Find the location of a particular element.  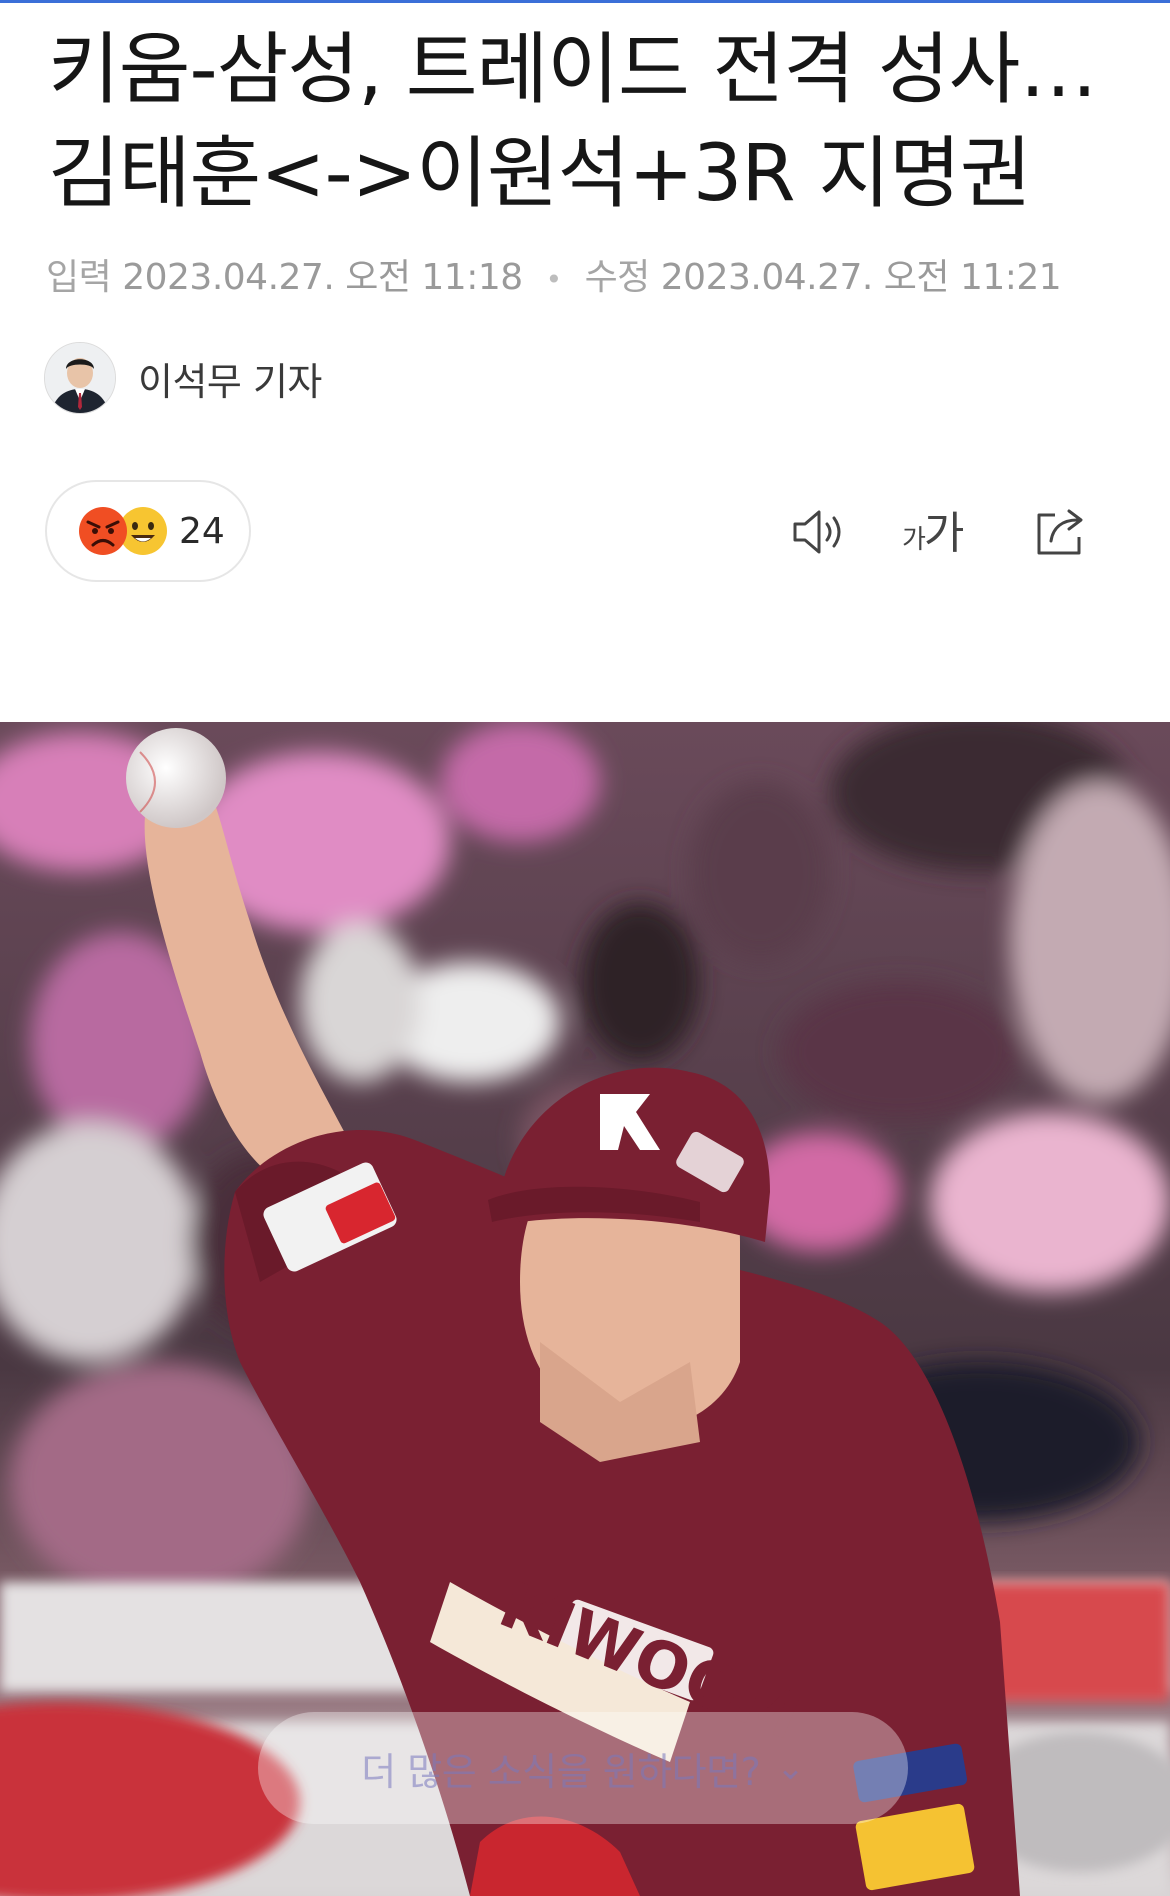

article-title: 키움-삼성, 트레이드 전격 성사… 김태훈<->이원석+3R 지명권 is located at coordinates (572, 122).